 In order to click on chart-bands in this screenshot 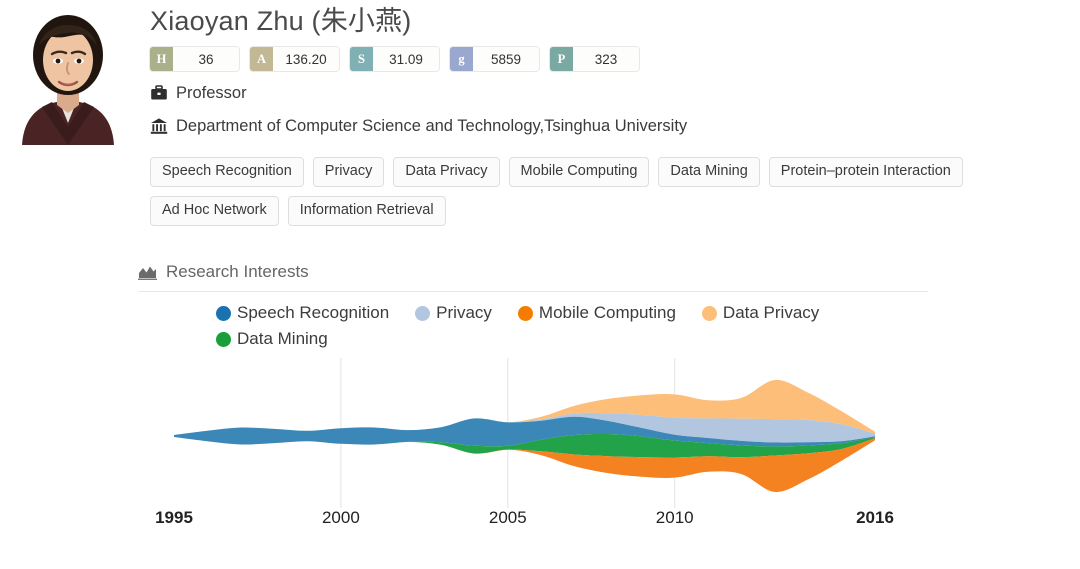, I will do `click(524, 436)`.